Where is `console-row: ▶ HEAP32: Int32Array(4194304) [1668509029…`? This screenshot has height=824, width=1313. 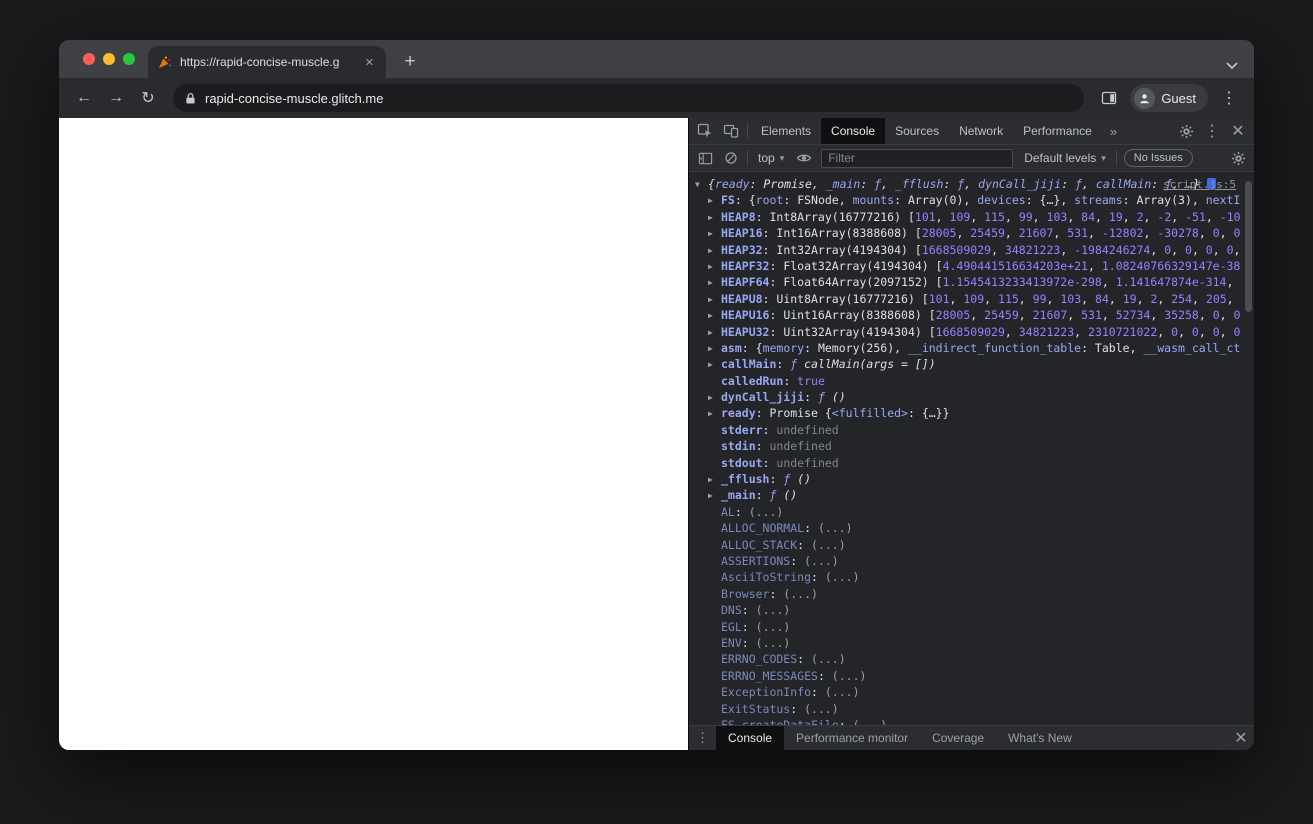 console-row: ▶ HEAP32: Int32Array(4194304) [1668509029… is located at coordinates (967, 250).